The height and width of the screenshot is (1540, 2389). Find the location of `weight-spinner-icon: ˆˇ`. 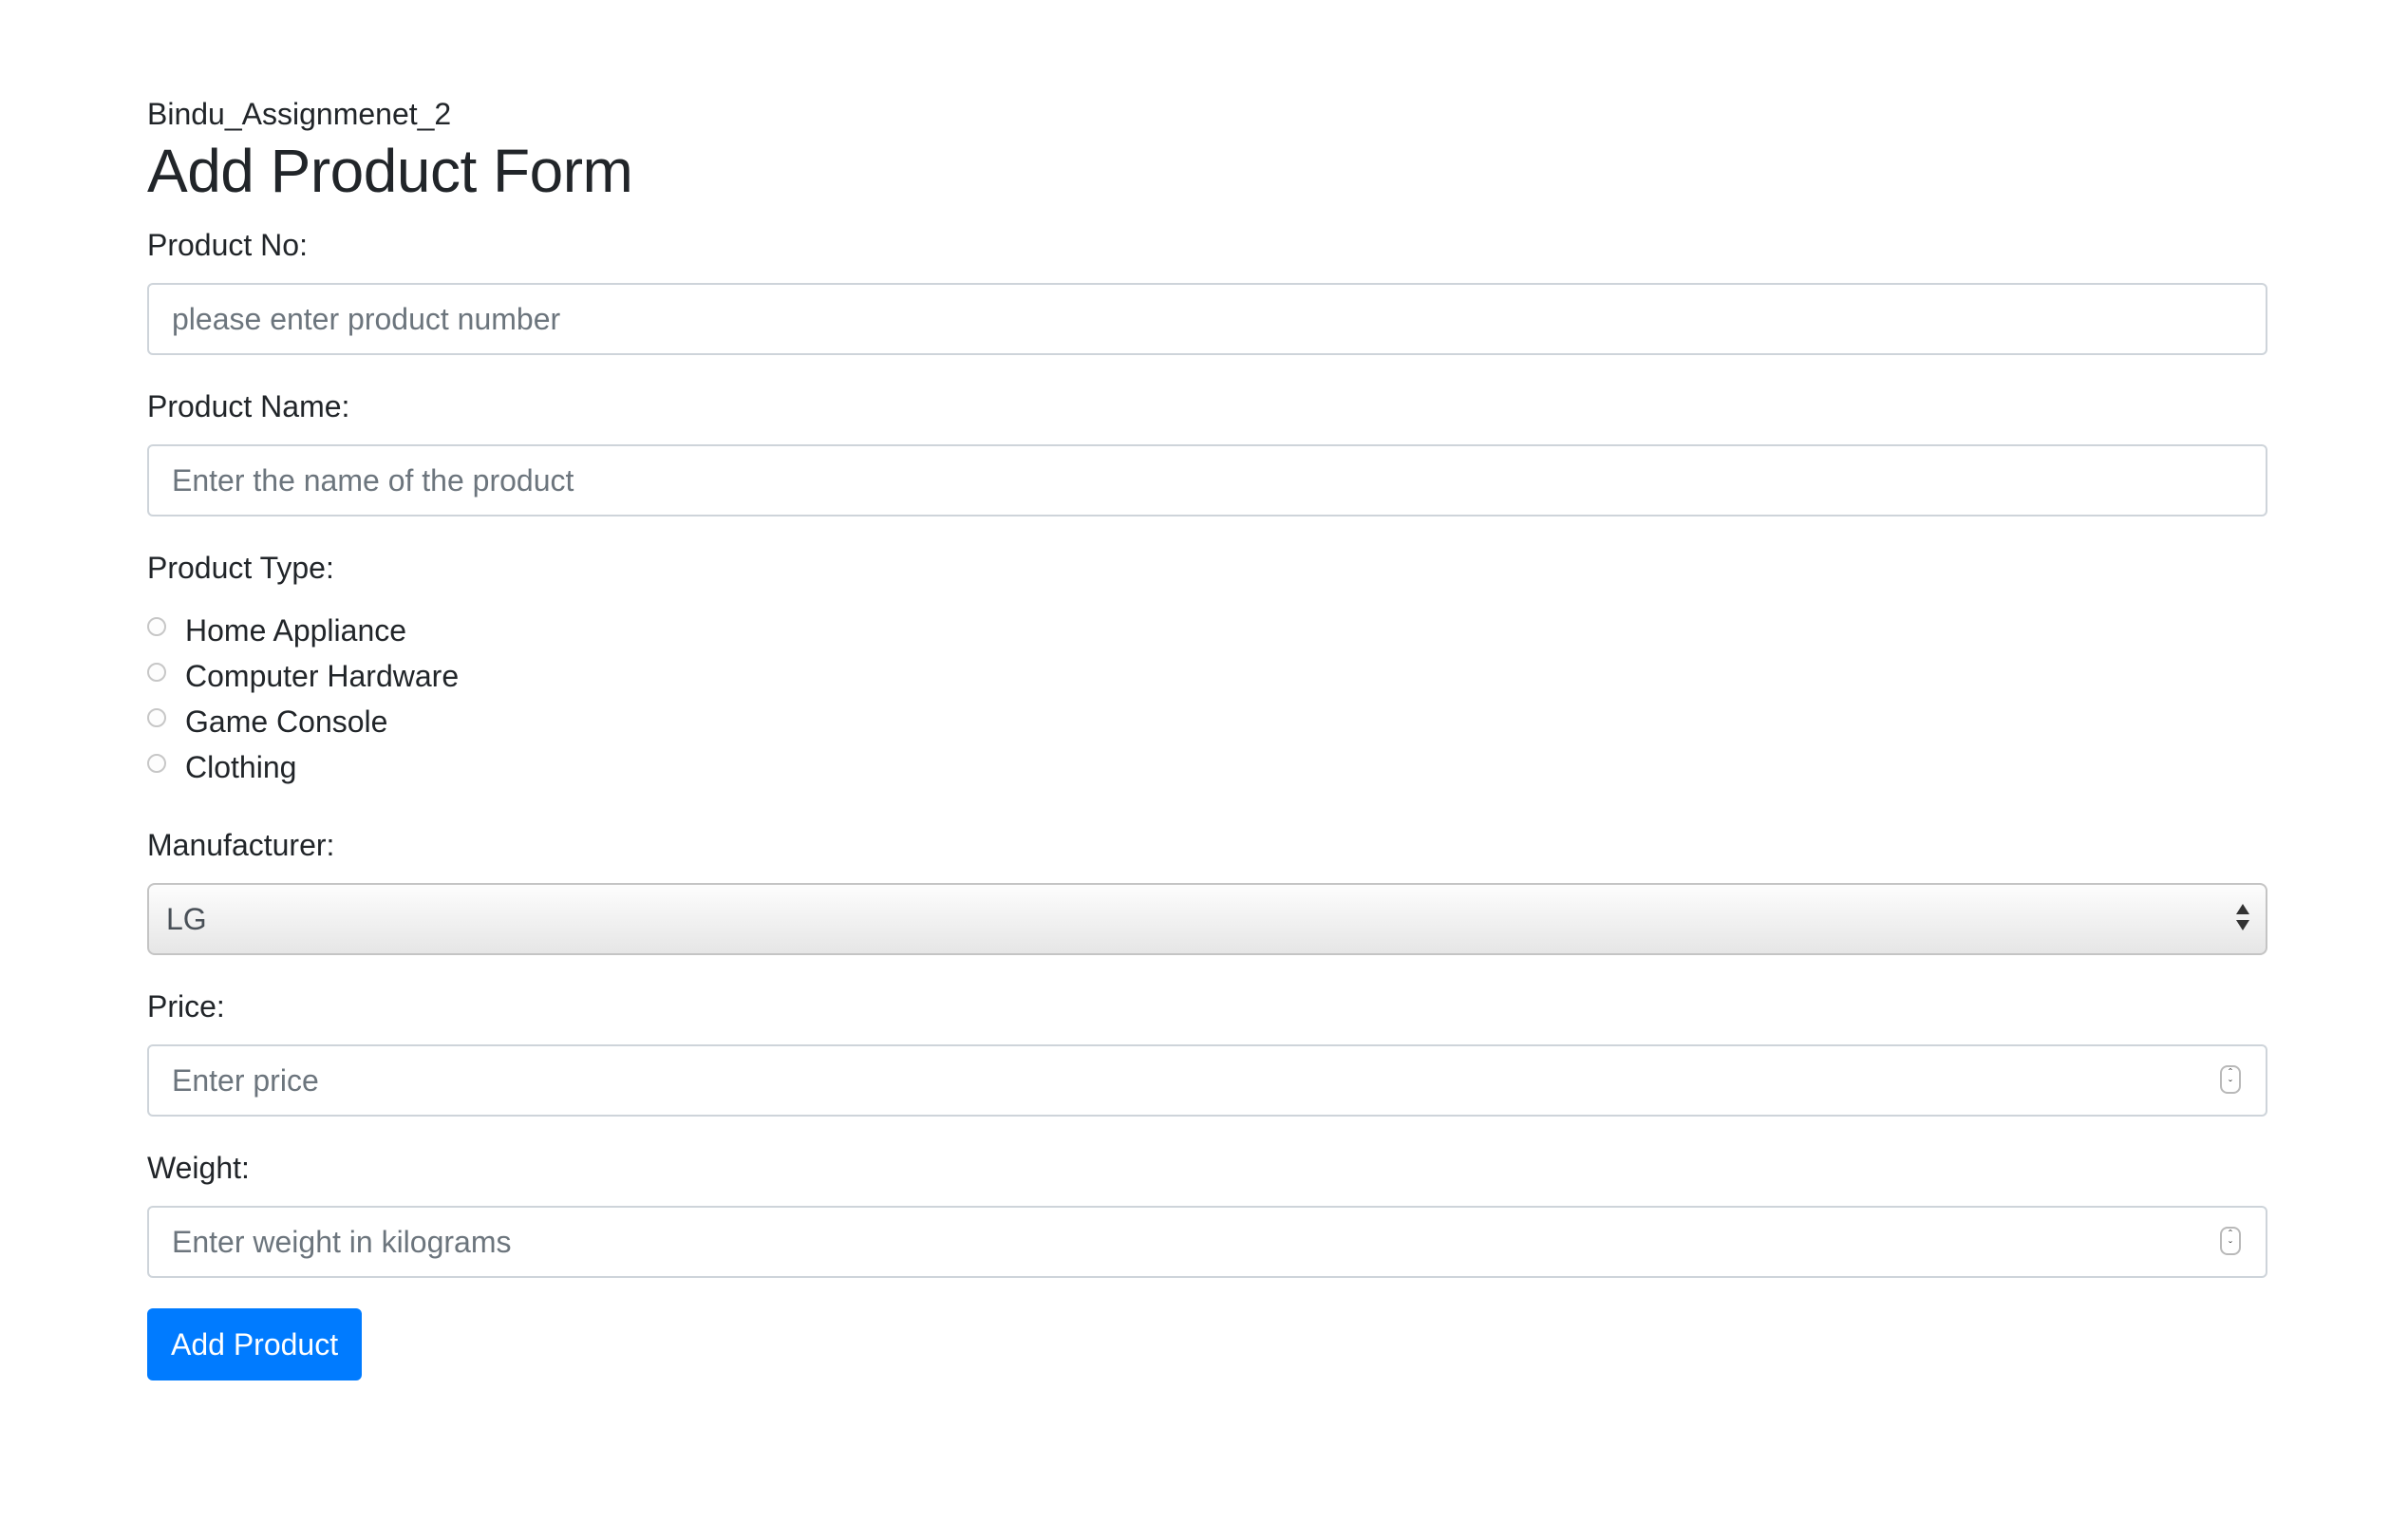

weight-spinner-icon: ˆˇ is located at coordinates (2231, 1241).